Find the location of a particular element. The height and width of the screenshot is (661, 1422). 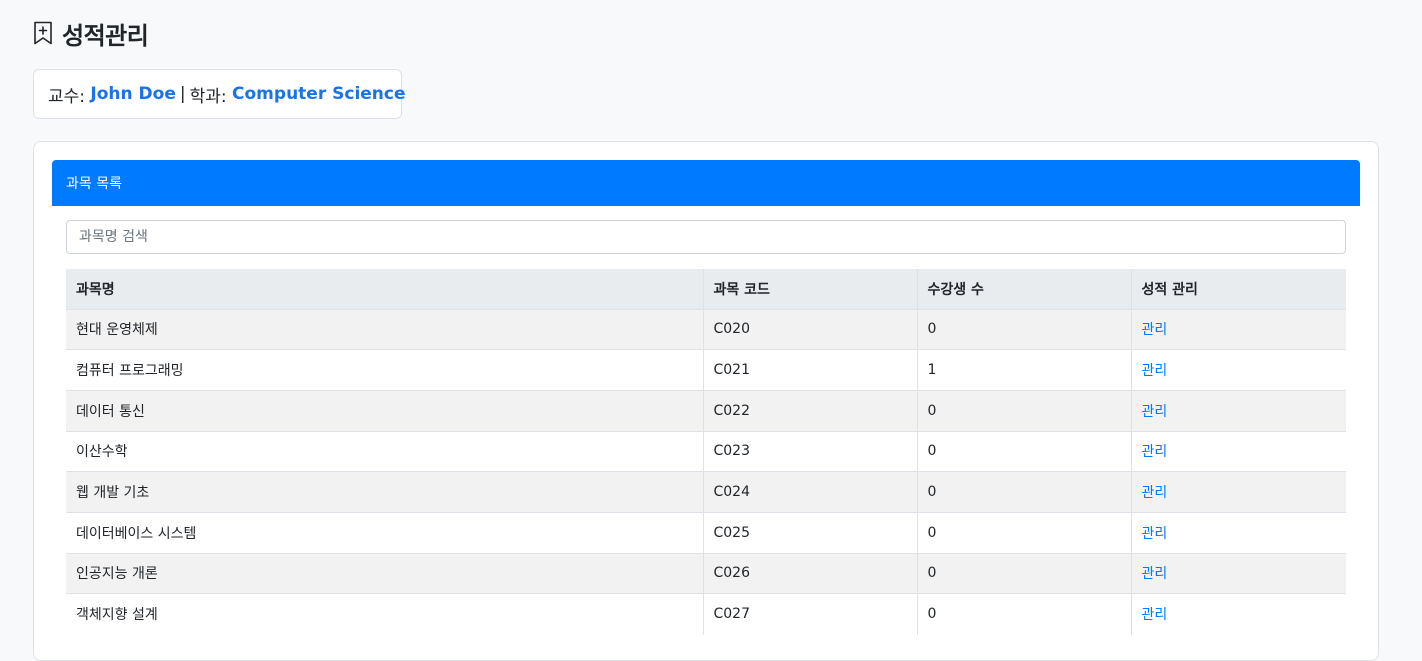

table-row: 이산수학 C023 0 관리 is located at coordinates (706, 451).